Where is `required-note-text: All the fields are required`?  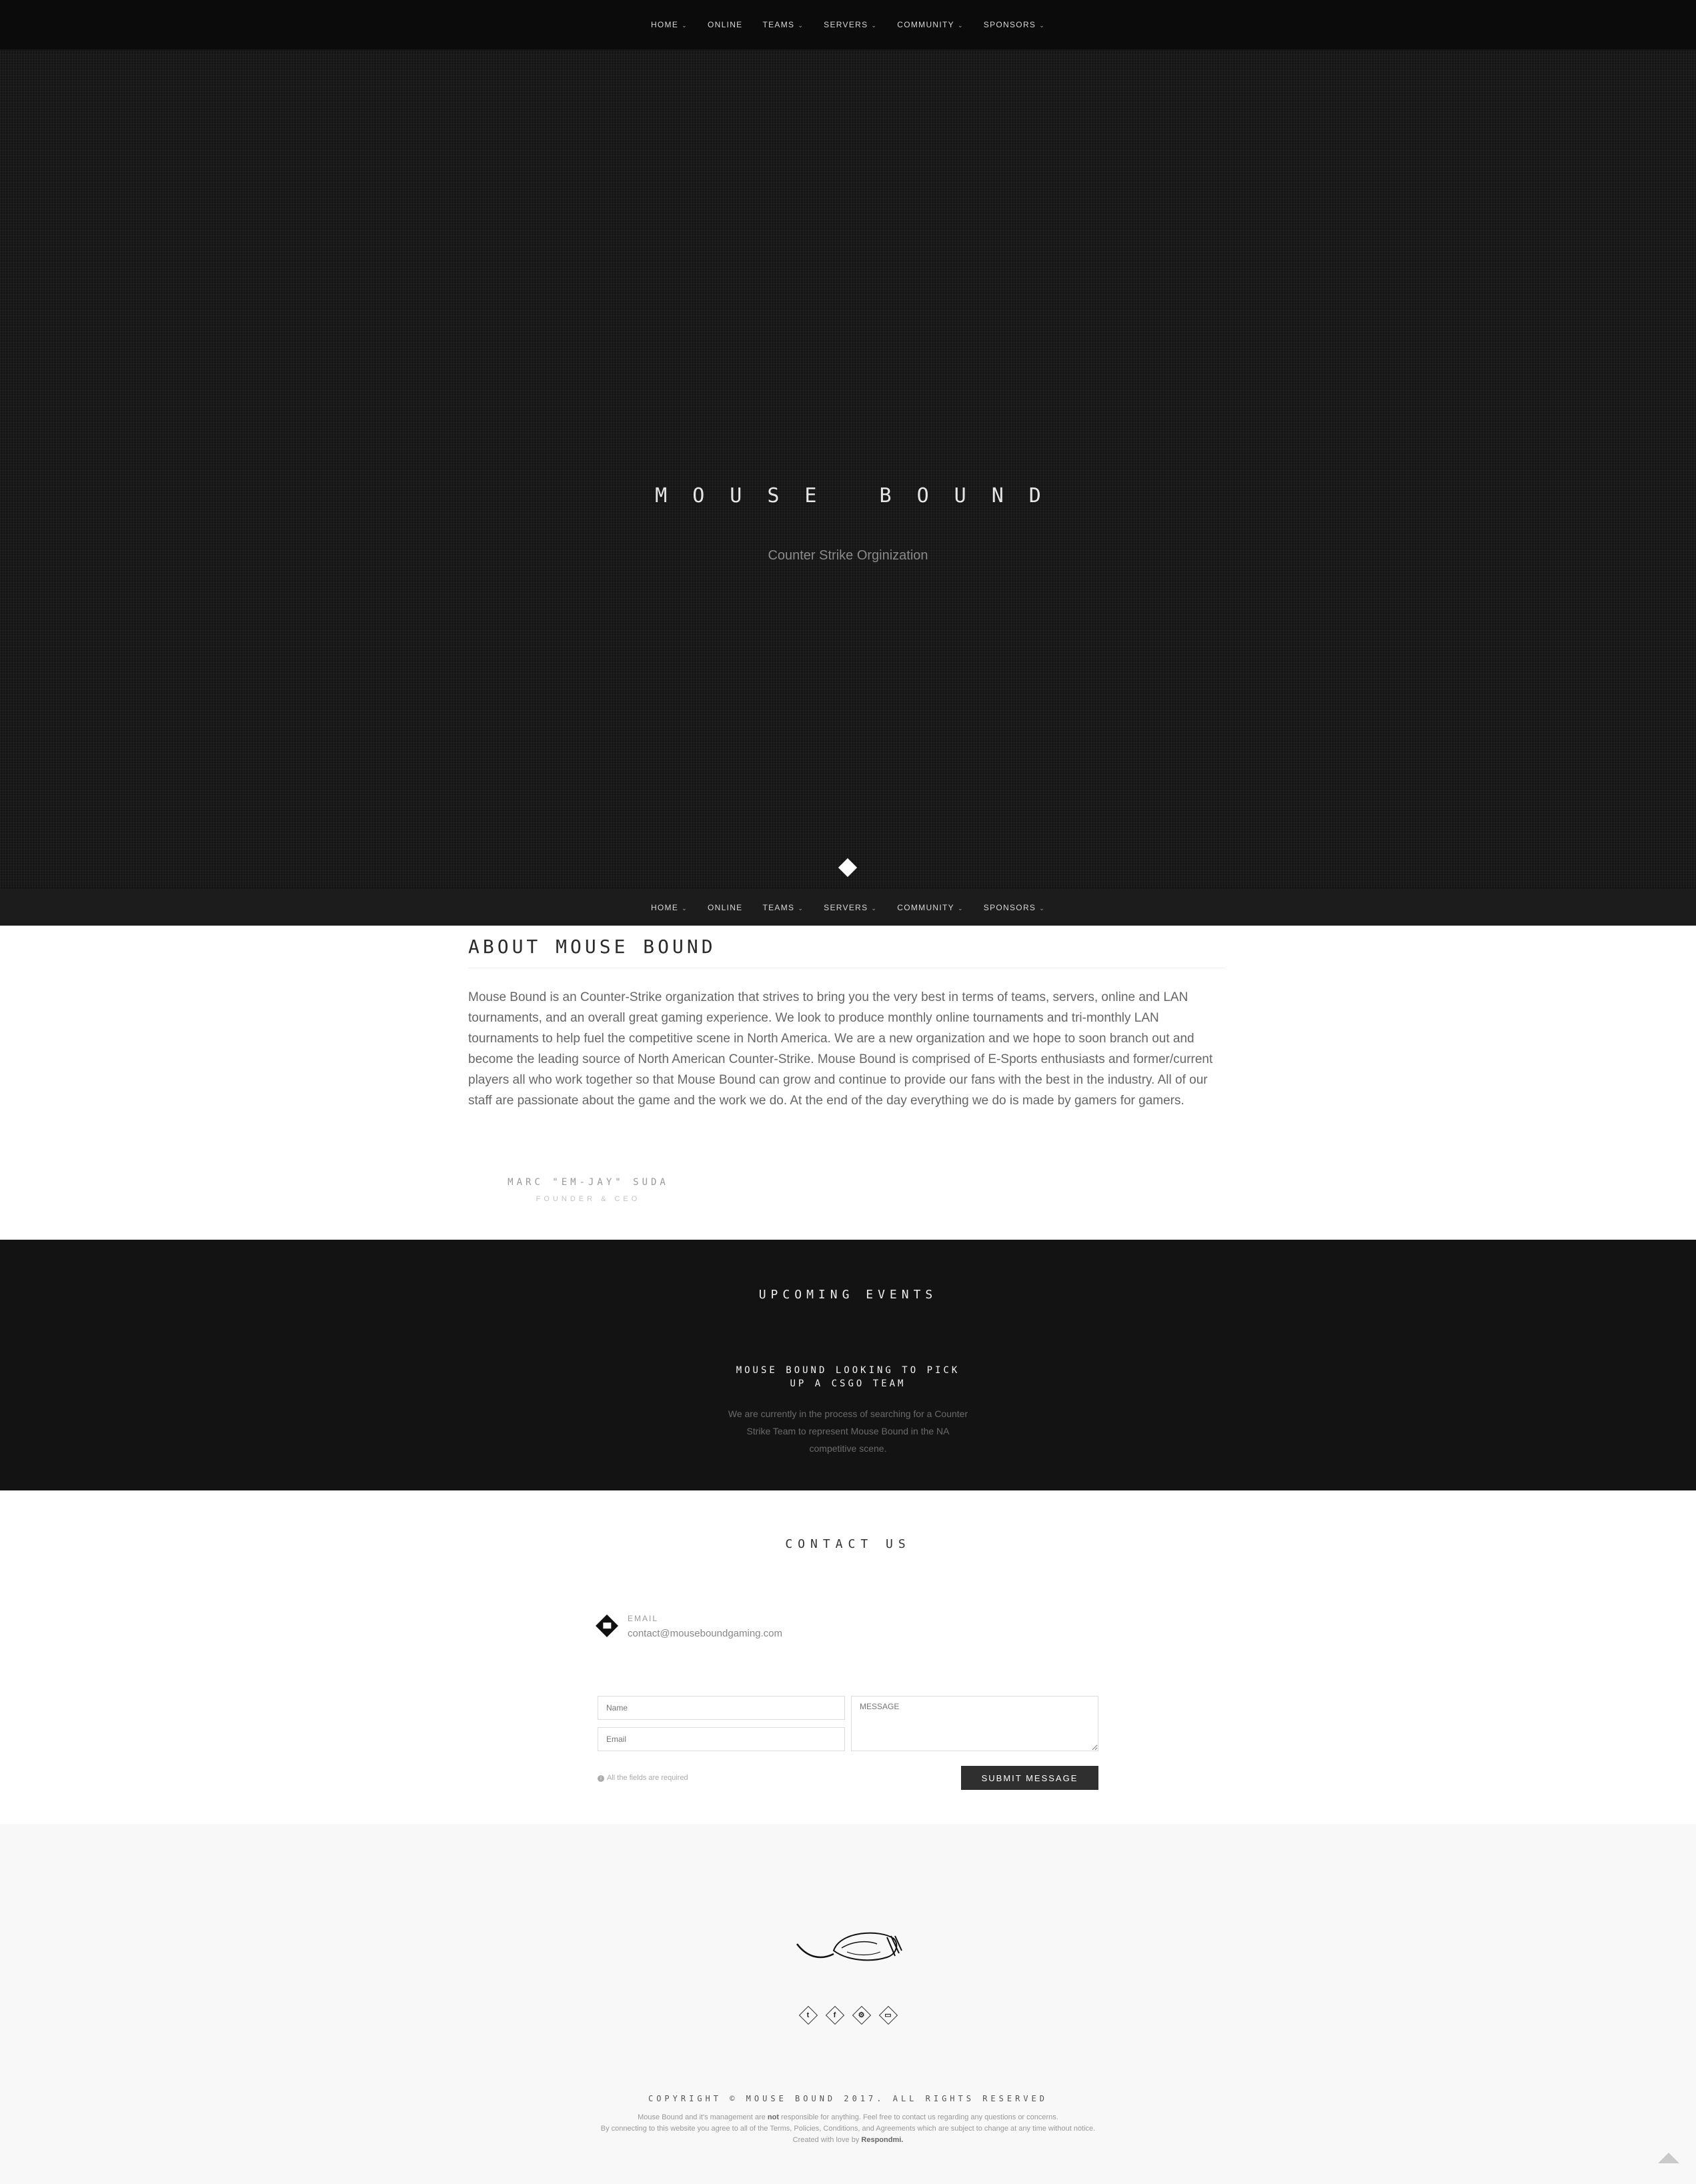
required-note-text: All the fields are required is located at coordinates (647, 1778).